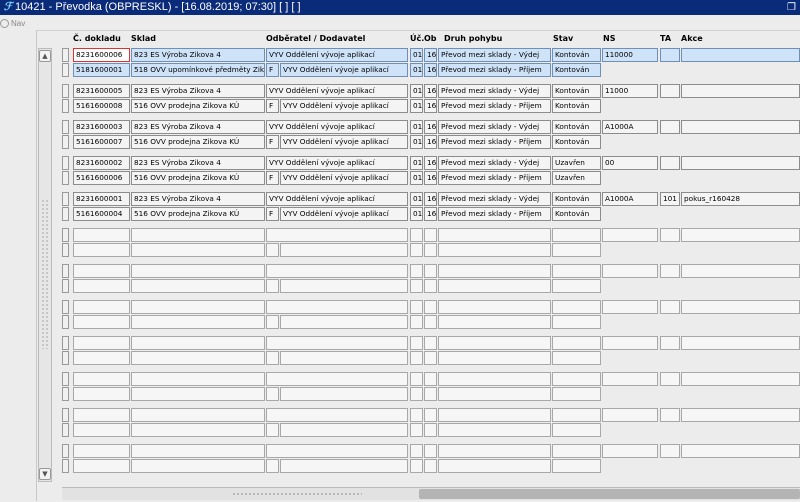  I want to click on vertical-scrollbar: ▲ ▼, so click(45, 265).